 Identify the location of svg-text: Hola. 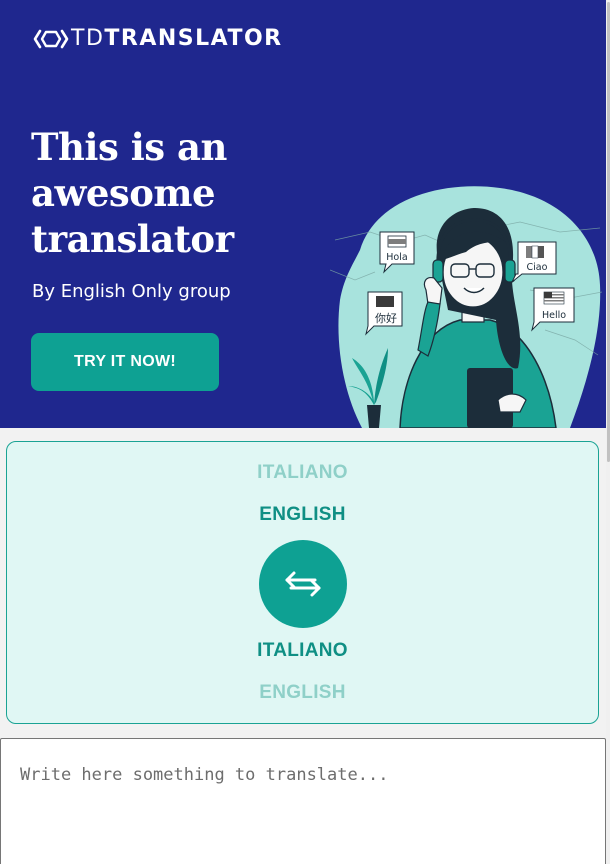
(396, 257).